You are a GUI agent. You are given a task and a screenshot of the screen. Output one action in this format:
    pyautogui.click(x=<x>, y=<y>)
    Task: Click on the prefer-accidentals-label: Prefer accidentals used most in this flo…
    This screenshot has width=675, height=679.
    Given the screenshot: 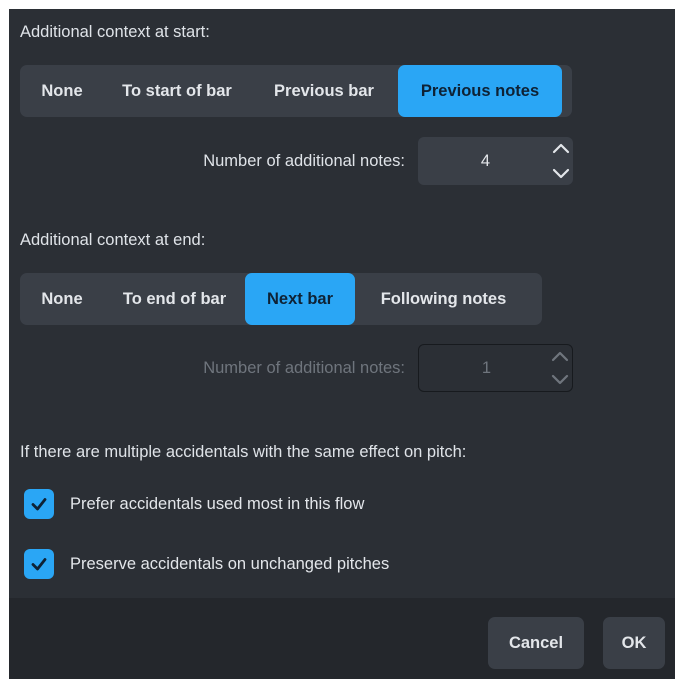 What is the action you would take?
    pyautogui.click(x=217, y=503)
    